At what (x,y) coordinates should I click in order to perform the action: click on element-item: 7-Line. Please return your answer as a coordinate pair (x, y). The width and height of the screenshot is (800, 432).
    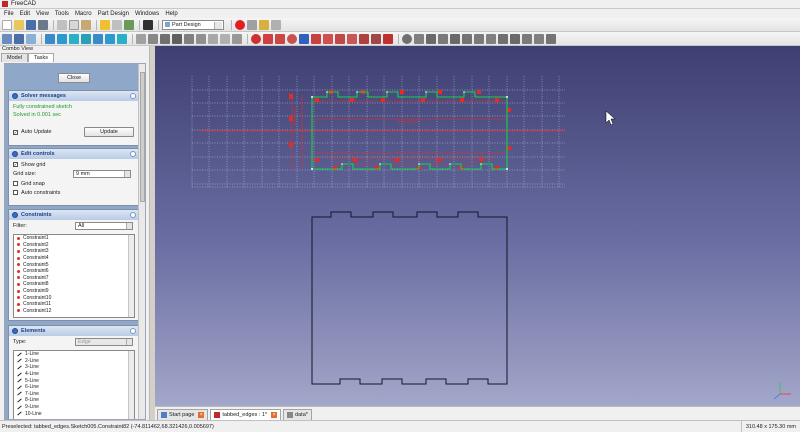
    Looking at the image, I should click on (74, 394).